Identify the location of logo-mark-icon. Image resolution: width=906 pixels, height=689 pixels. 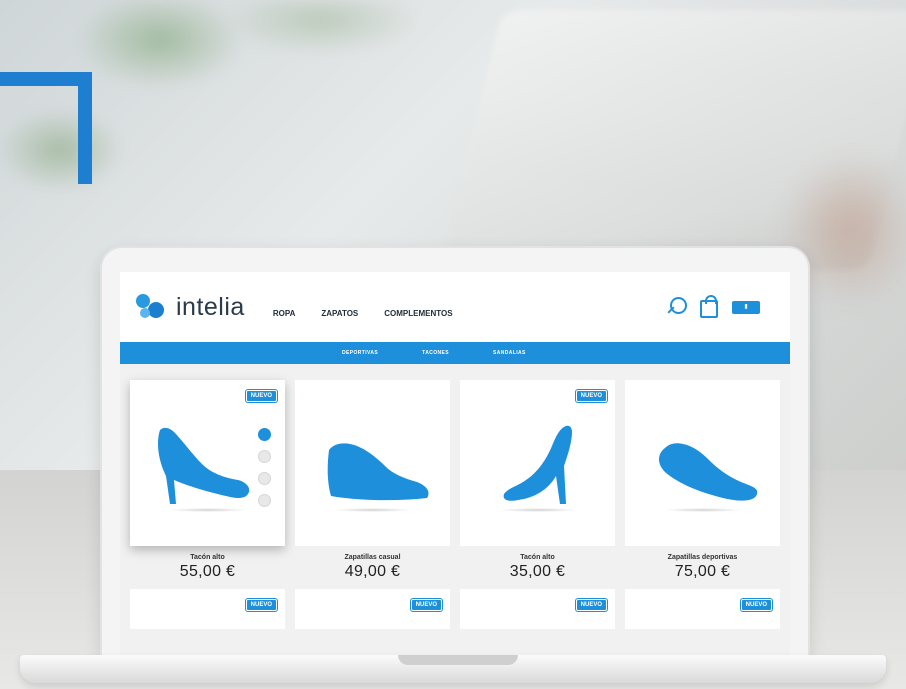
(153, 307).